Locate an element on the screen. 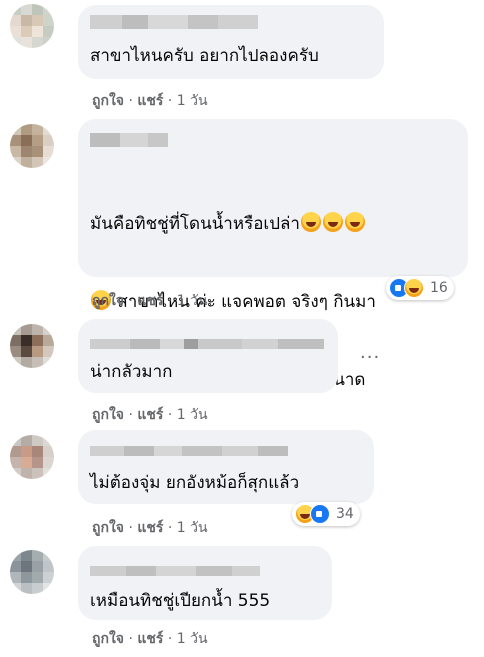 The height and width of the screenshot is (657, 484). comment-text: น่ากลัวมาก is located at coordinates (131, 372).